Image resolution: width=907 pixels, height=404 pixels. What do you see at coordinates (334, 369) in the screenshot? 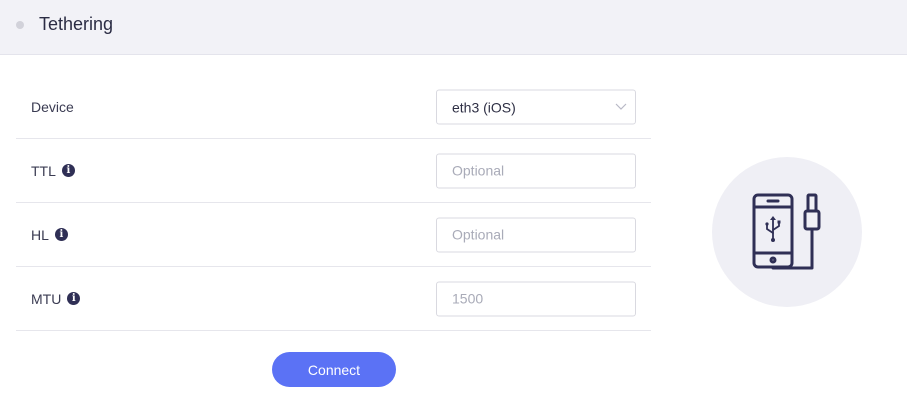
I see `connect-button: Connect` at bounding box center [334, 369].